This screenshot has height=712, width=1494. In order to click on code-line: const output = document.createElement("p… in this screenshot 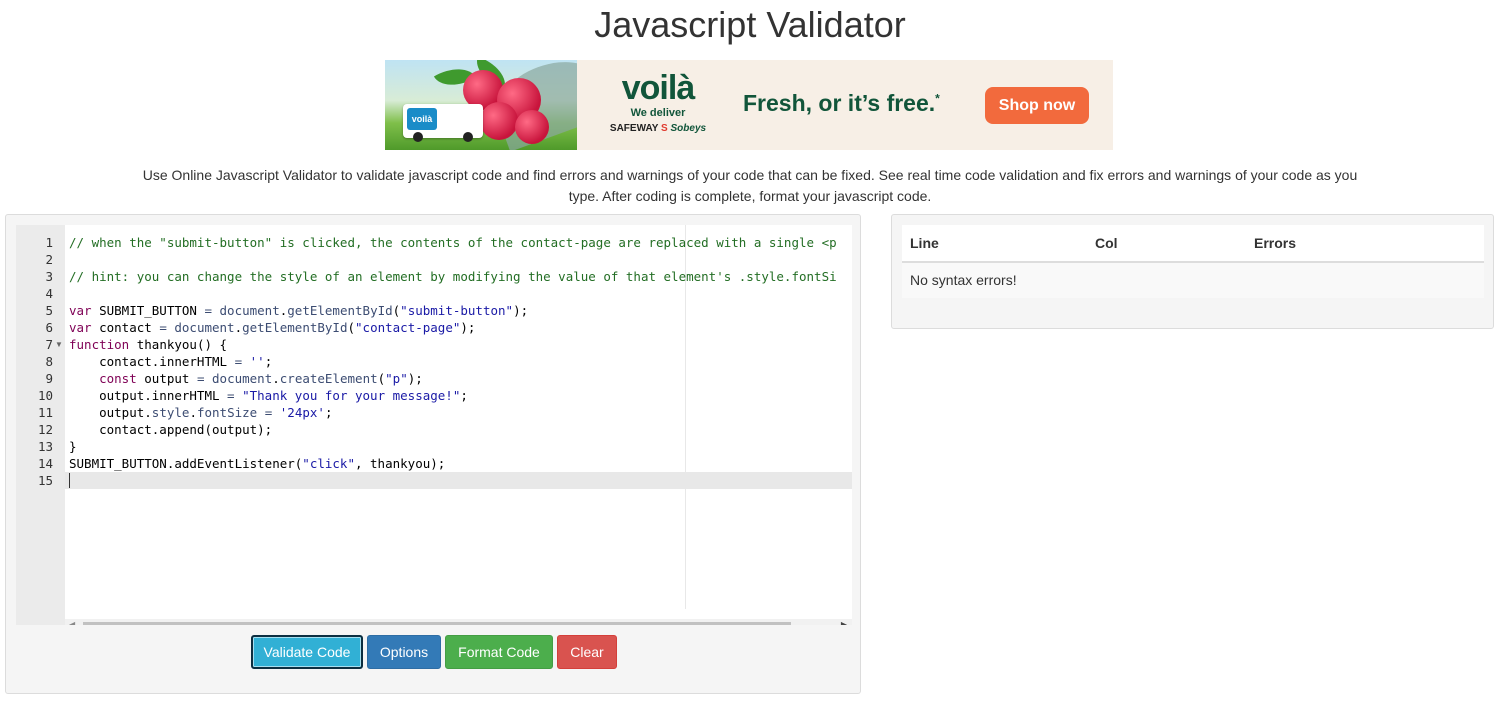, I will do `click(261, 378)`.